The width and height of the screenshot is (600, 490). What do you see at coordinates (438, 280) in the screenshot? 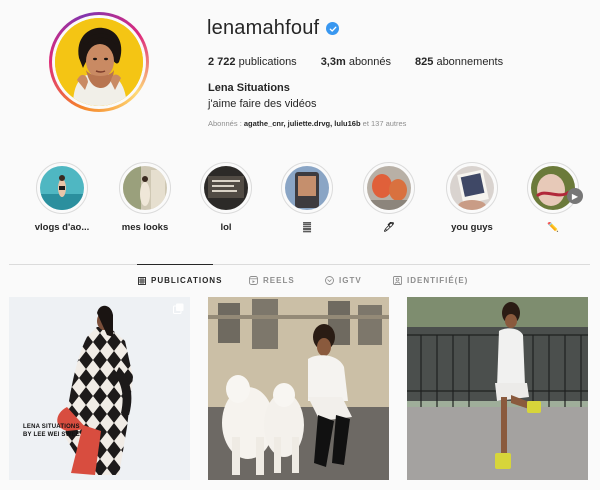
I see `tab-label: IDENTIFIÉ(E)` at bounding box center [438, 280].